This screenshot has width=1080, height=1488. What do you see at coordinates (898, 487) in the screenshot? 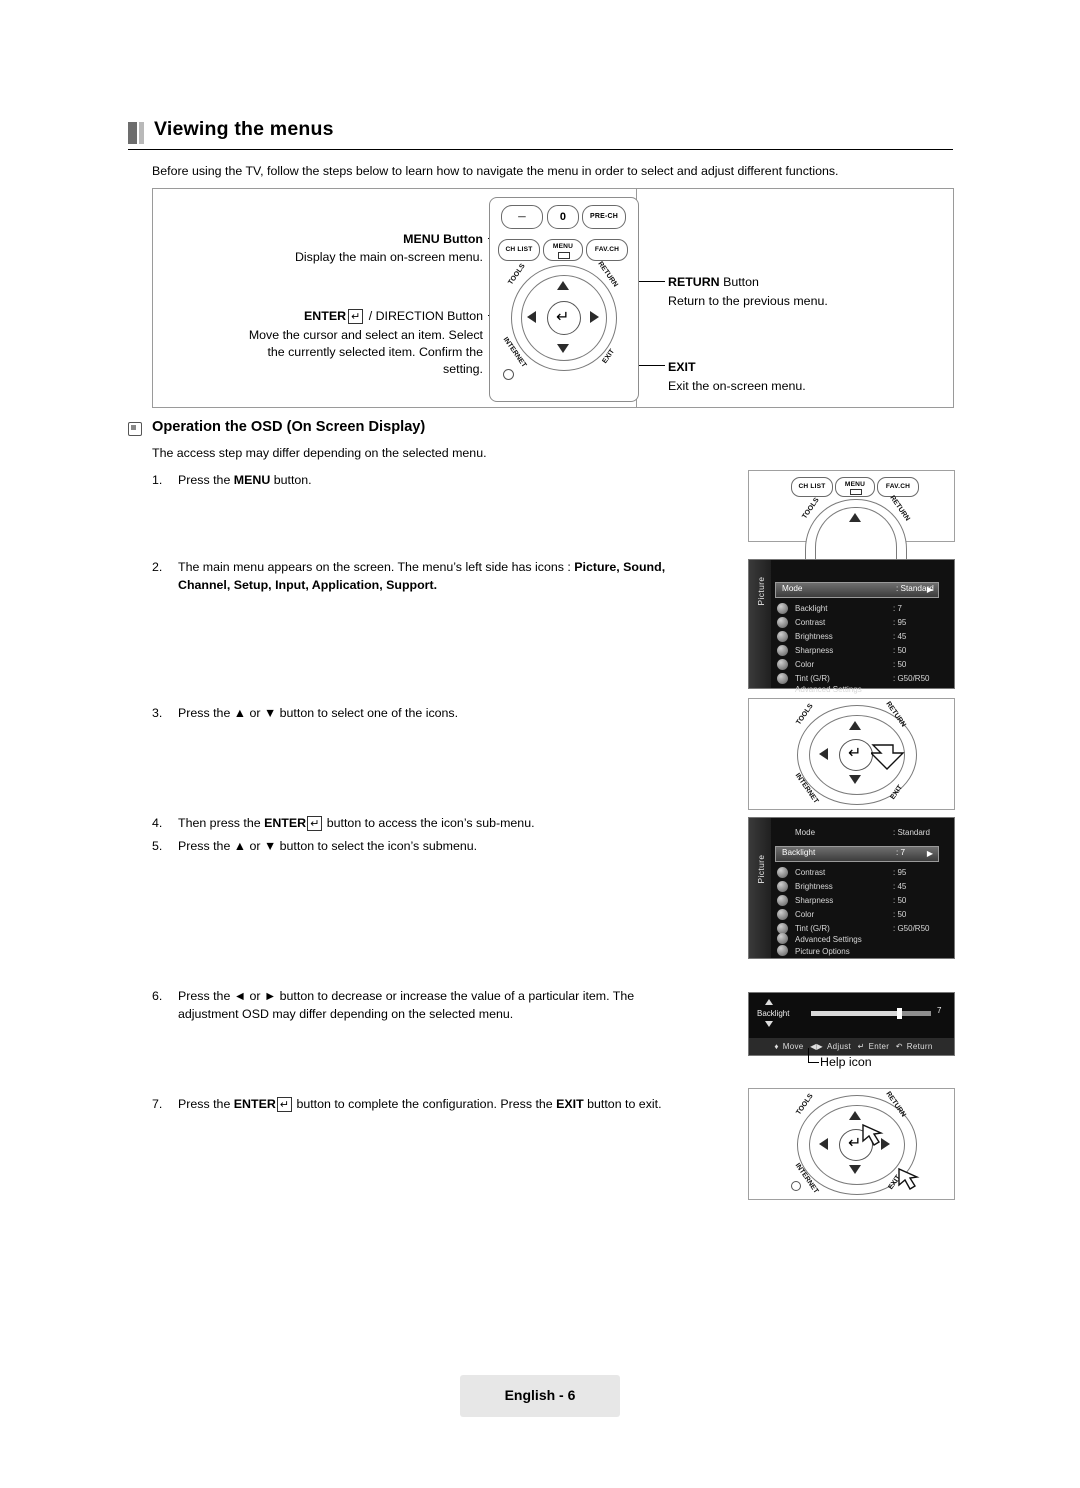
I see `fig1-fav-ch-button: FAV.CH` at bounding box center [898, 487].